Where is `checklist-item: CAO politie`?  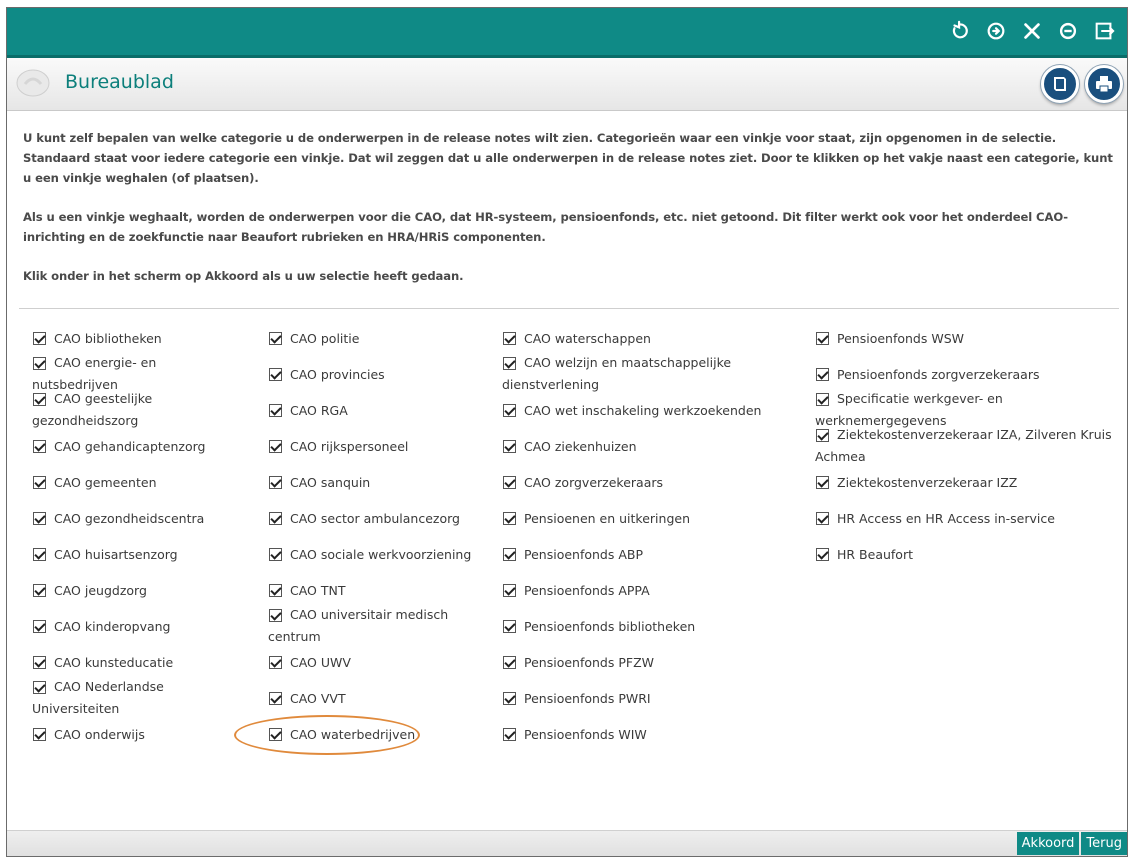
checklist-item: CAO politie is located at coordinates (386, 338).